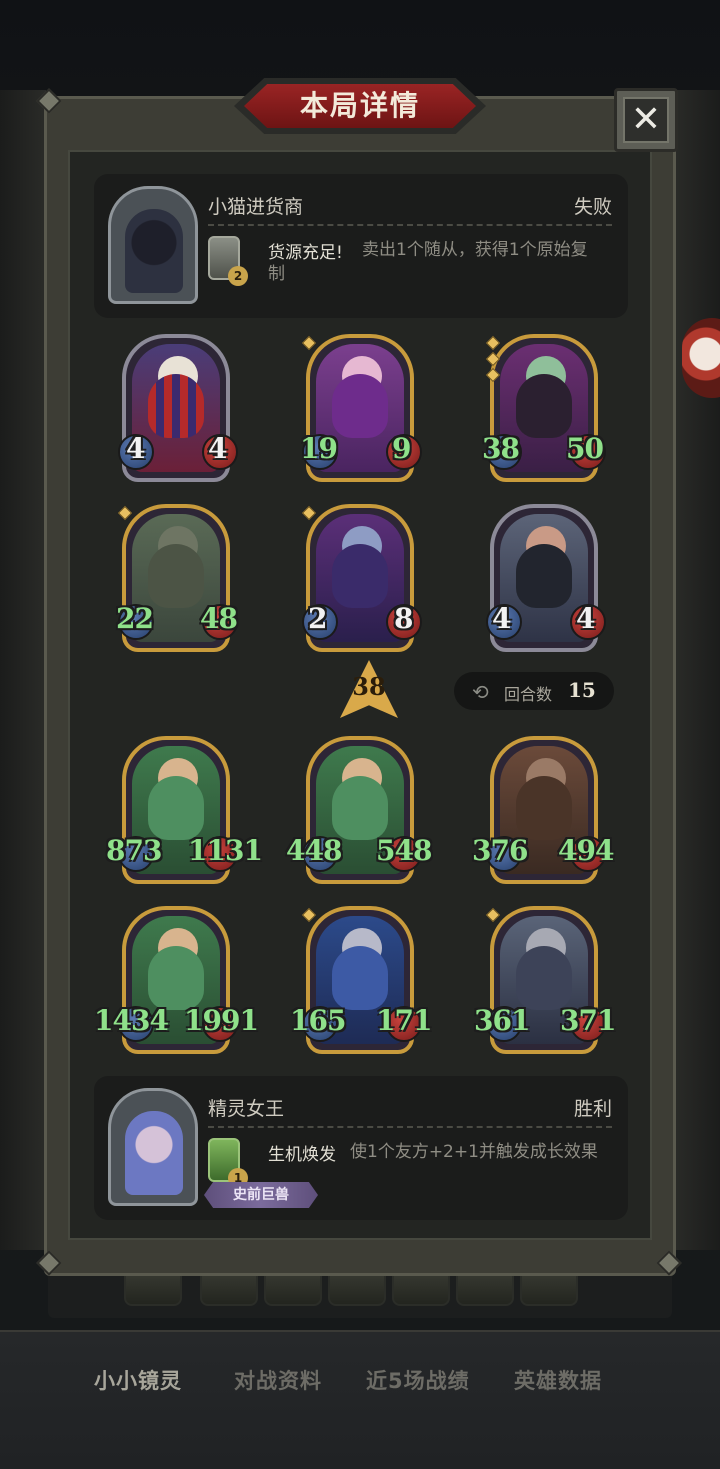 This screenshot has width=720, height=1469. I want to click on minion-card: 448 548, so click(359, 810).